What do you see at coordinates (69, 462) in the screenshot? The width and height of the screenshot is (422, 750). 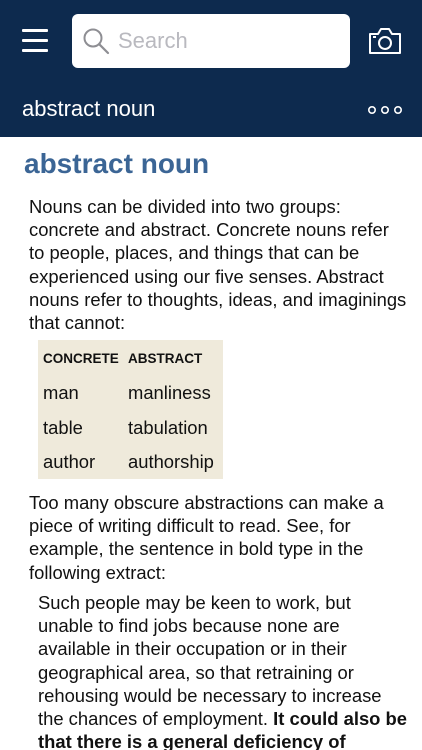 I see `table-cell: author` at bounding box center [69, 462].